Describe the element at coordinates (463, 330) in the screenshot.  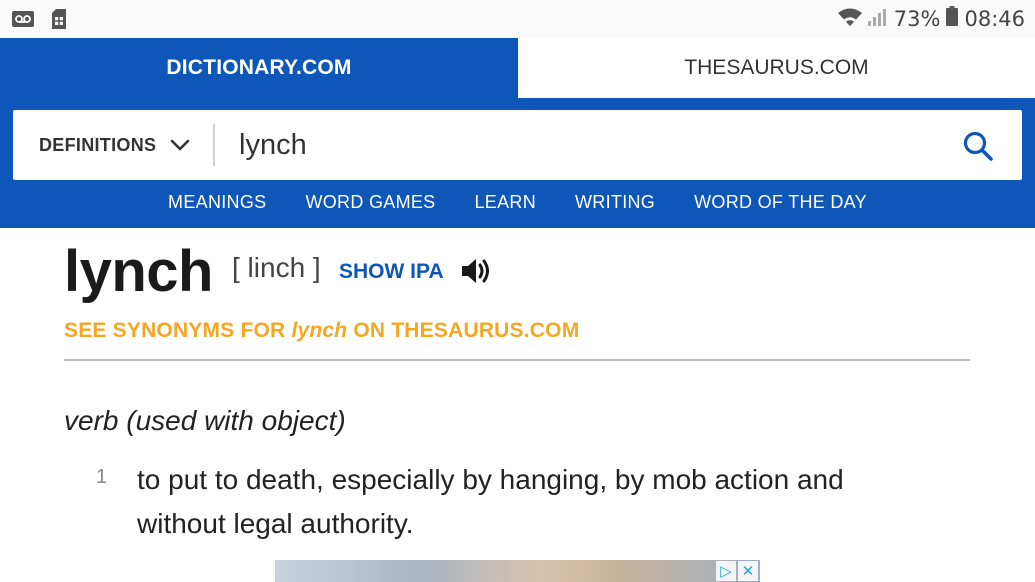
I see `synonyms-suffix: ON THESAURUS.COM` at that location.